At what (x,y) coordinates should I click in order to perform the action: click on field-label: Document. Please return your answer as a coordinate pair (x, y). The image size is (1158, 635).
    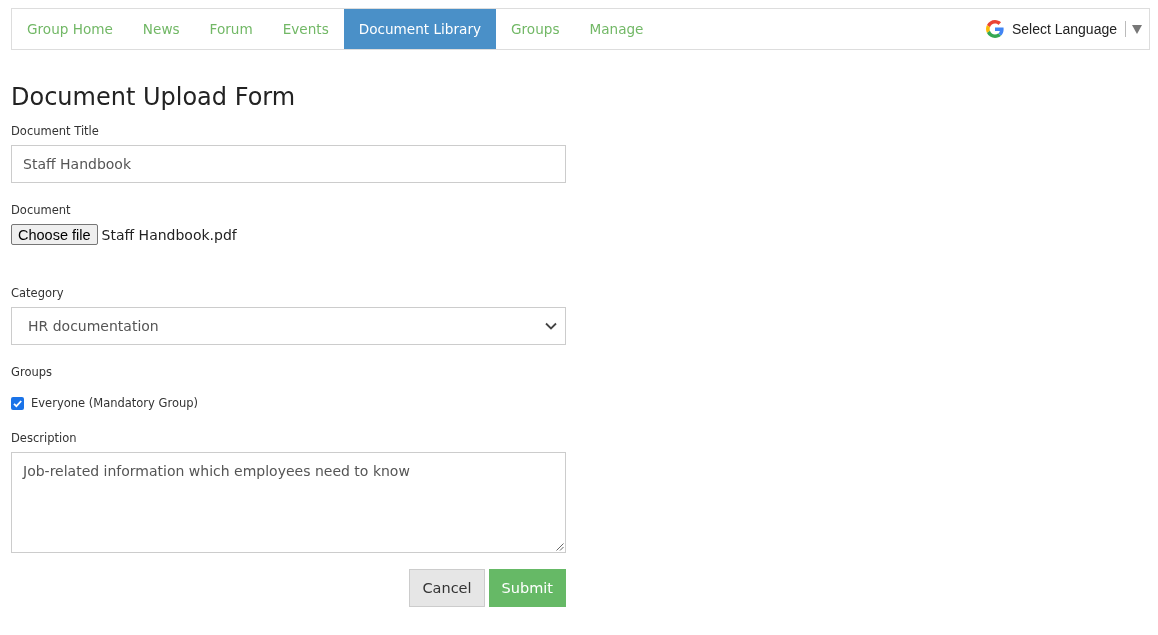
    Looking at the image, I should click on (41, 210).